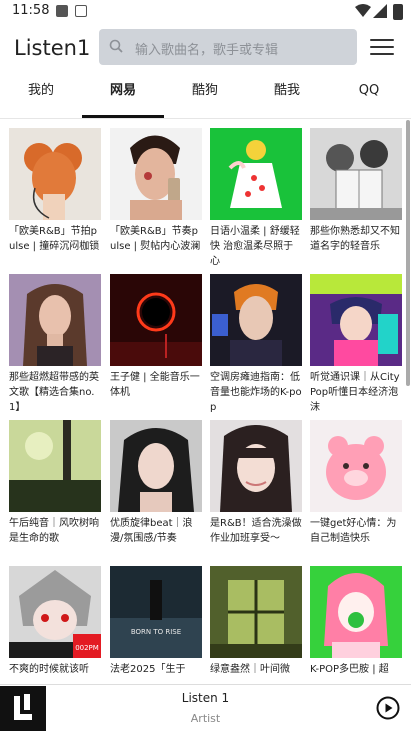 The height and width of the screenshot is (735, 411). What do you see at coordinates (122, 90) in the screenshot?
I see `tab-label: 网易` at bounding box center [122, 90].